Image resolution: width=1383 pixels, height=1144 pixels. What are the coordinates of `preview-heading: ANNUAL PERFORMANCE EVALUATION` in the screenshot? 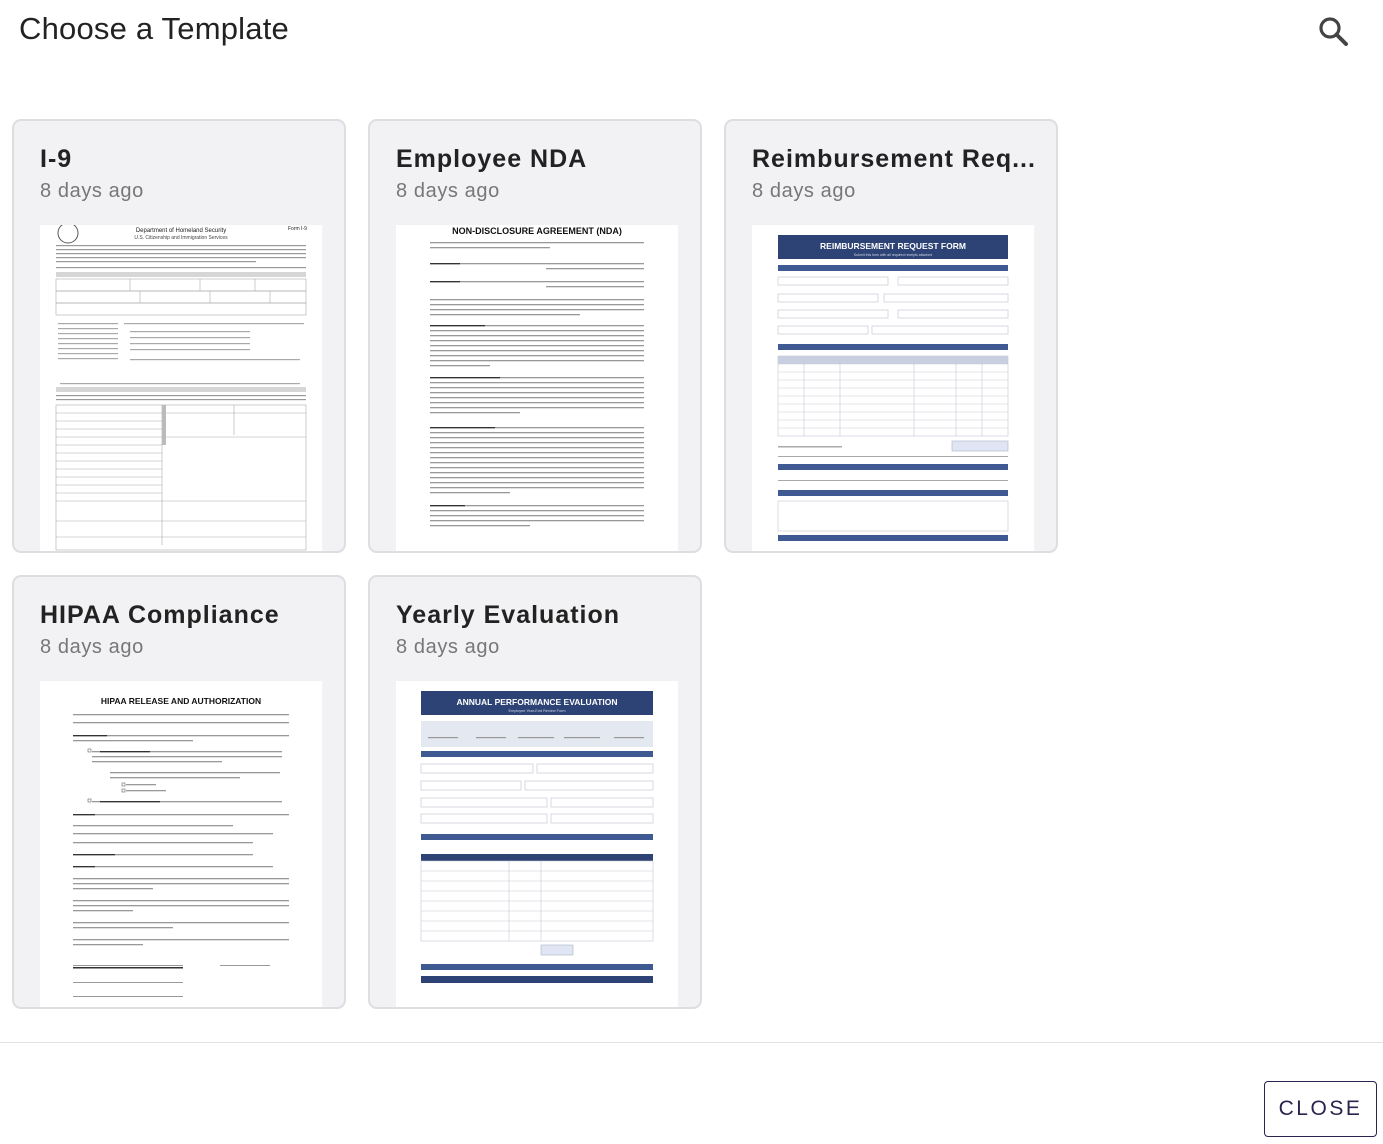 It's located at (536, 702).